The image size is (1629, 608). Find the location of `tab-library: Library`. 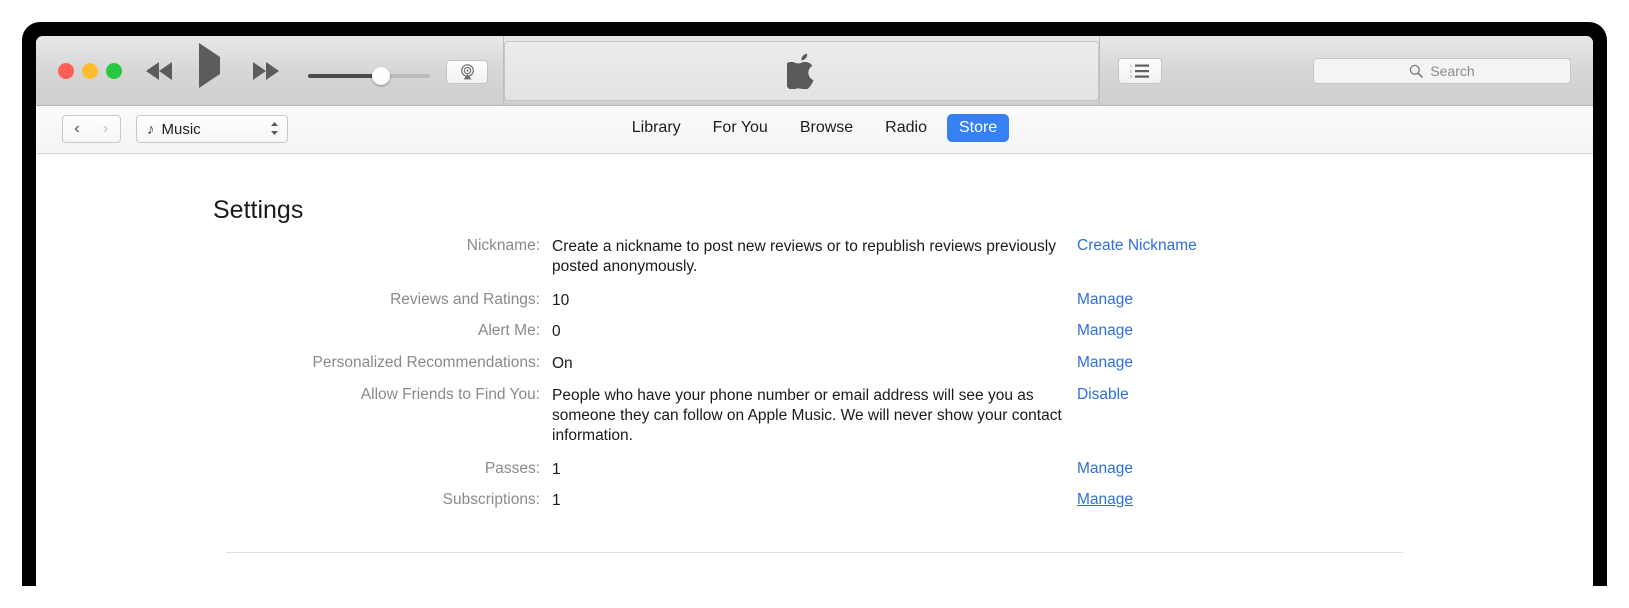

tab-library: Library is located at coordinates (656, 128).